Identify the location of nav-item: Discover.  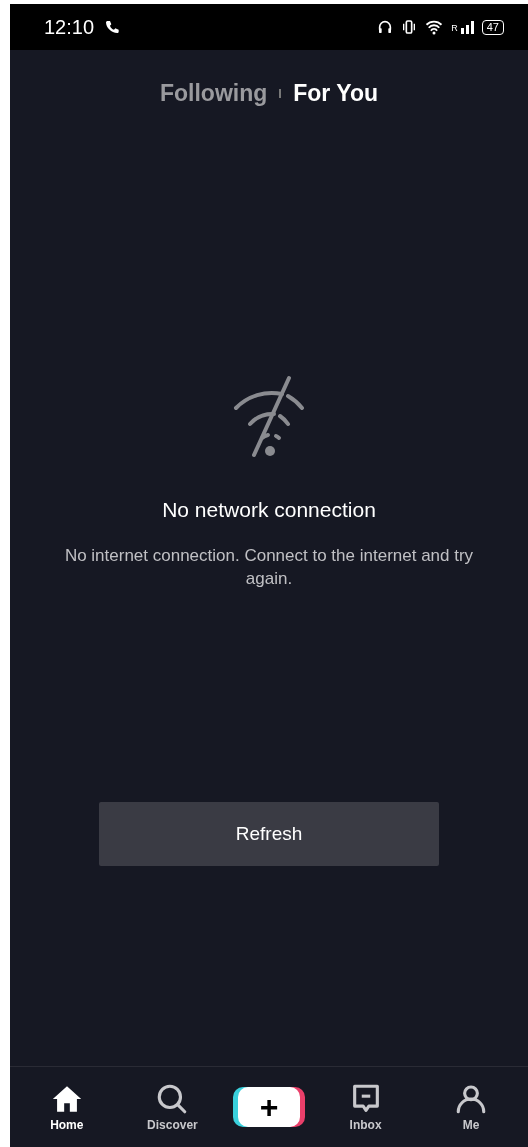
(172, 1107).